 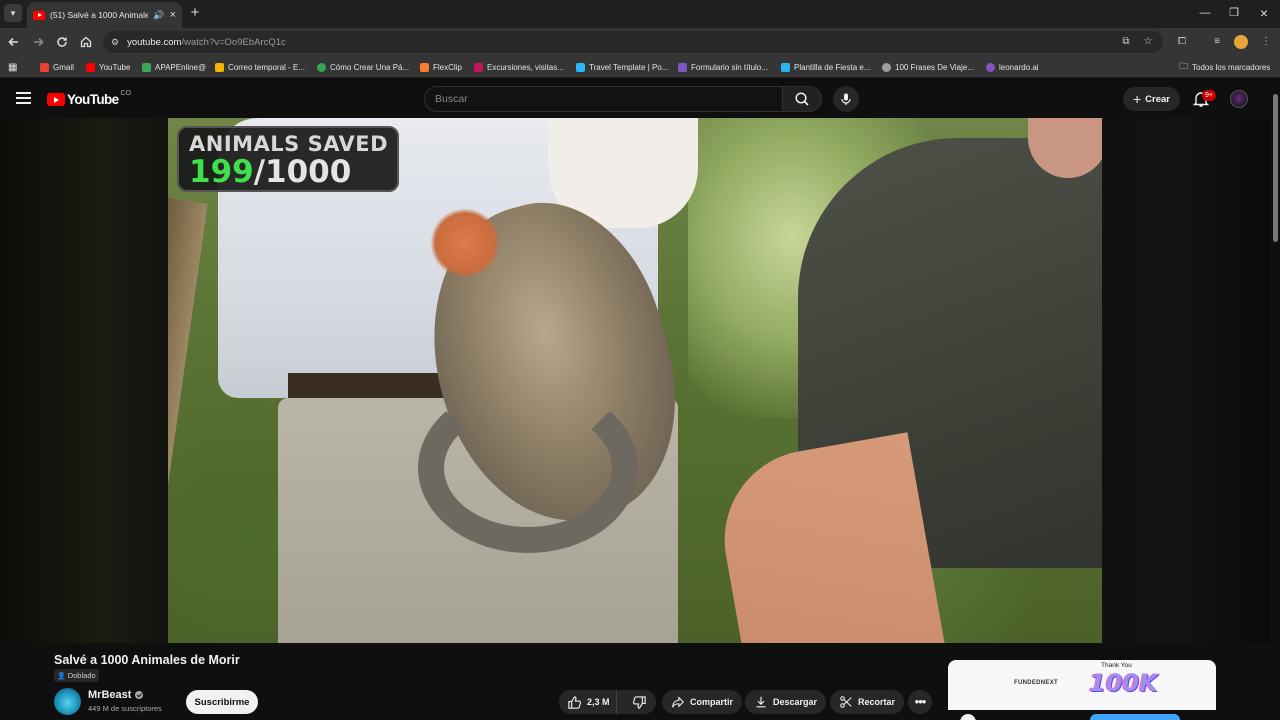 What do you see at coordinates (1184, 66) in the screenshot?
I see `folder-icon: 🗀` at bounding box center [1184, 66].